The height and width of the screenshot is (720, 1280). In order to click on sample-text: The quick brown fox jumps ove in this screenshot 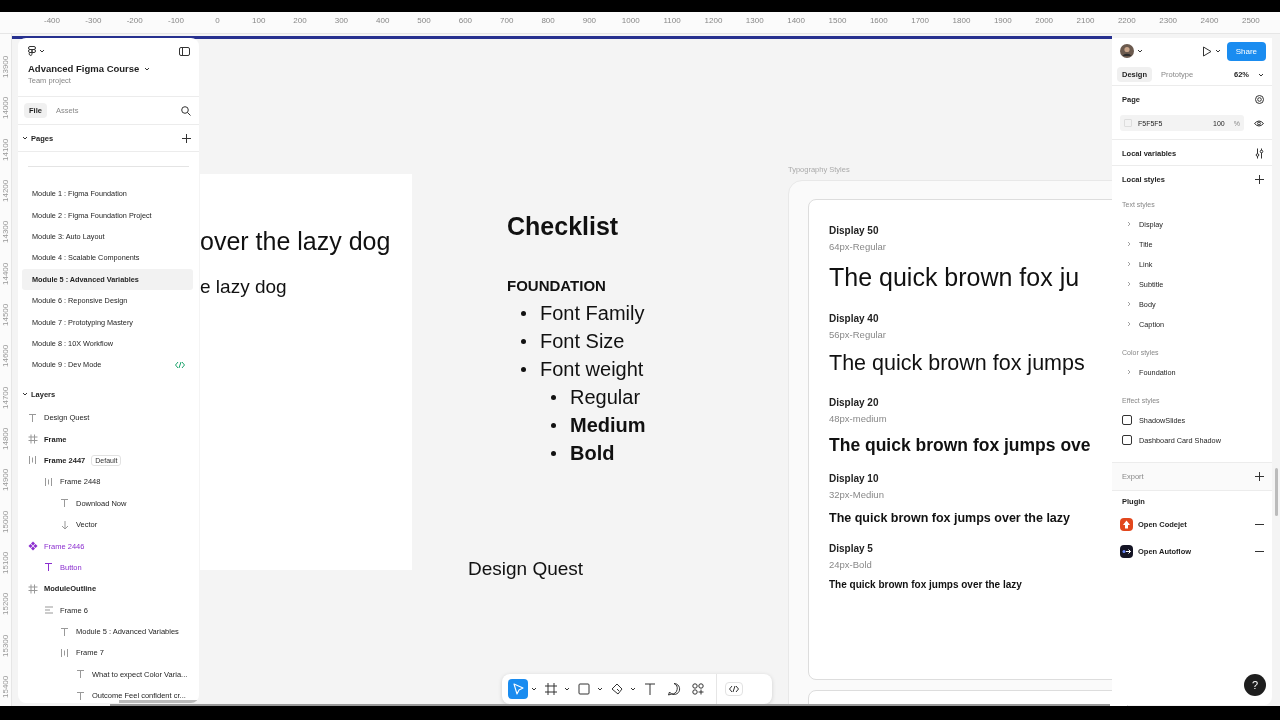, I will do `click(960, 446)`.